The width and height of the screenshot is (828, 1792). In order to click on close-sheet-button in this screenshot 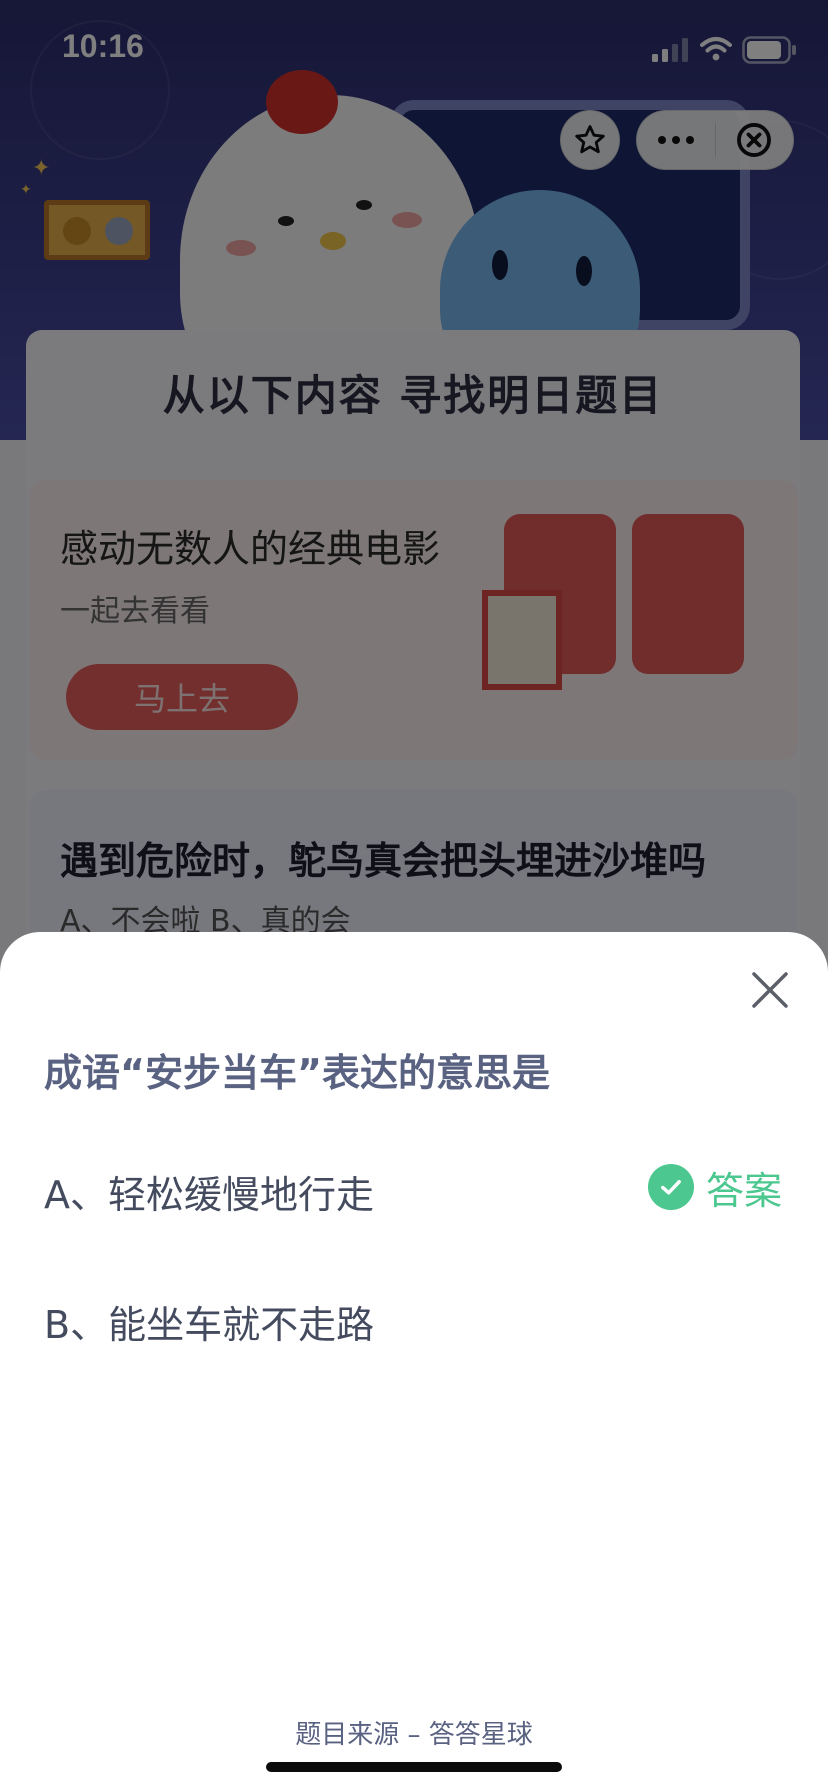, I will do `click(770, 990)`.